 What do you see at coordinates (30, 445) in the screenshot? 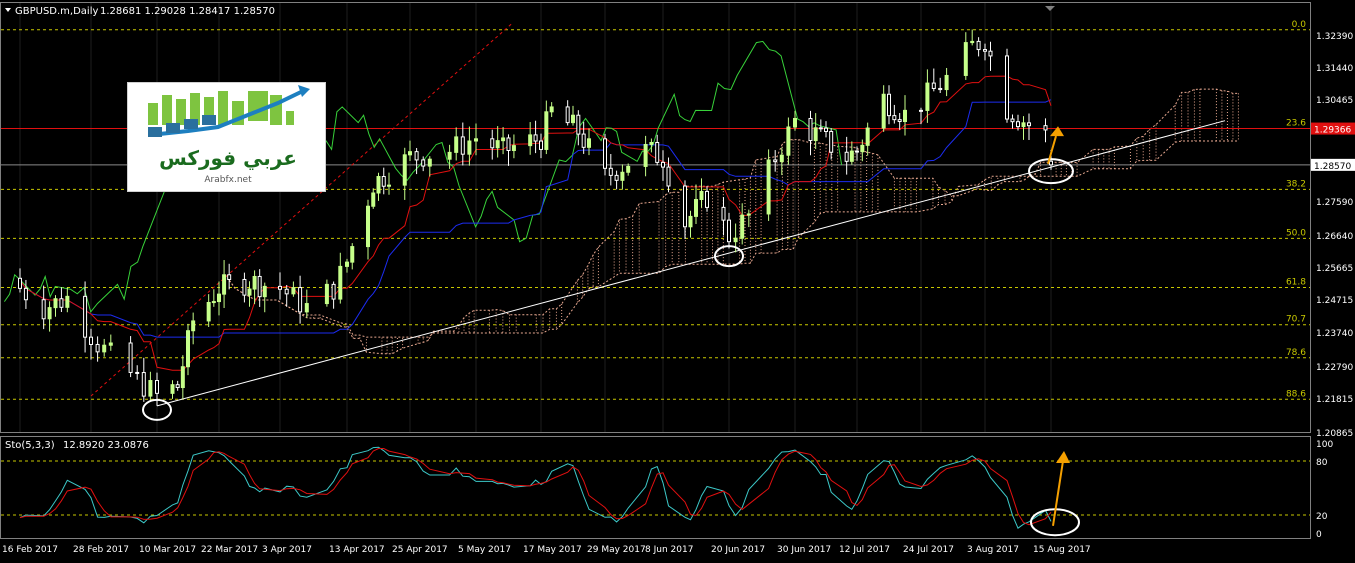
I see `stoch-header-label: Sto(5,3,3)` at bounding box center [30, 445].